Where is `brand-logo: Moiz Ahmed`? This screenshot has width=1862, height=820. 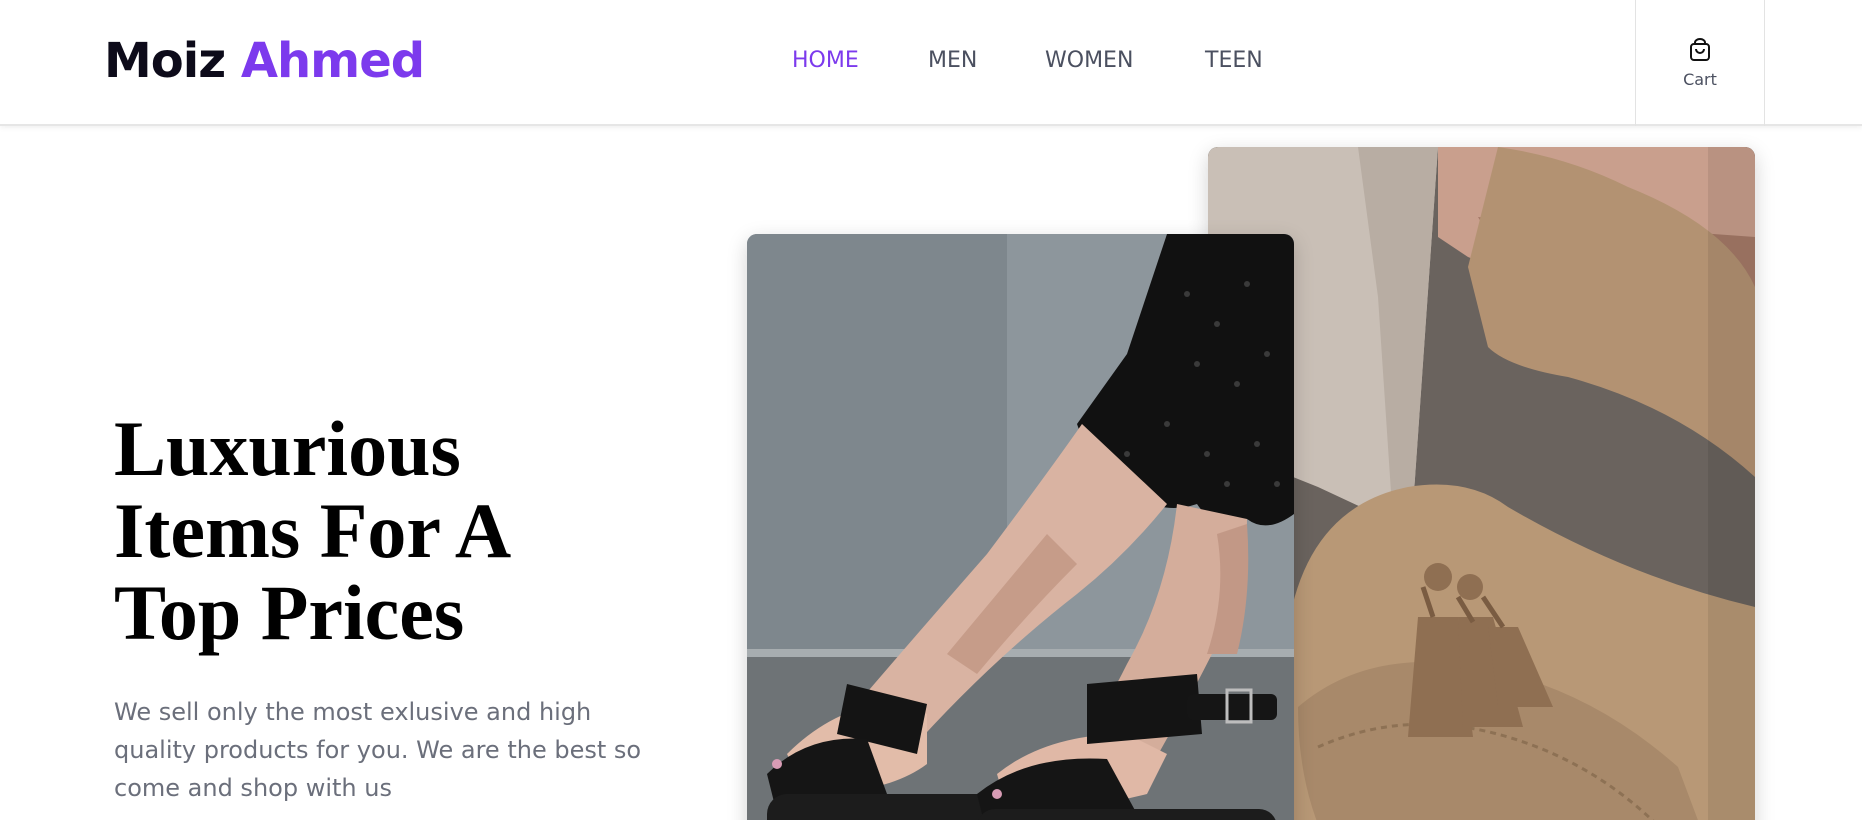
brand-logo: Moiz Ahmed is located at coordinates (264, 61).